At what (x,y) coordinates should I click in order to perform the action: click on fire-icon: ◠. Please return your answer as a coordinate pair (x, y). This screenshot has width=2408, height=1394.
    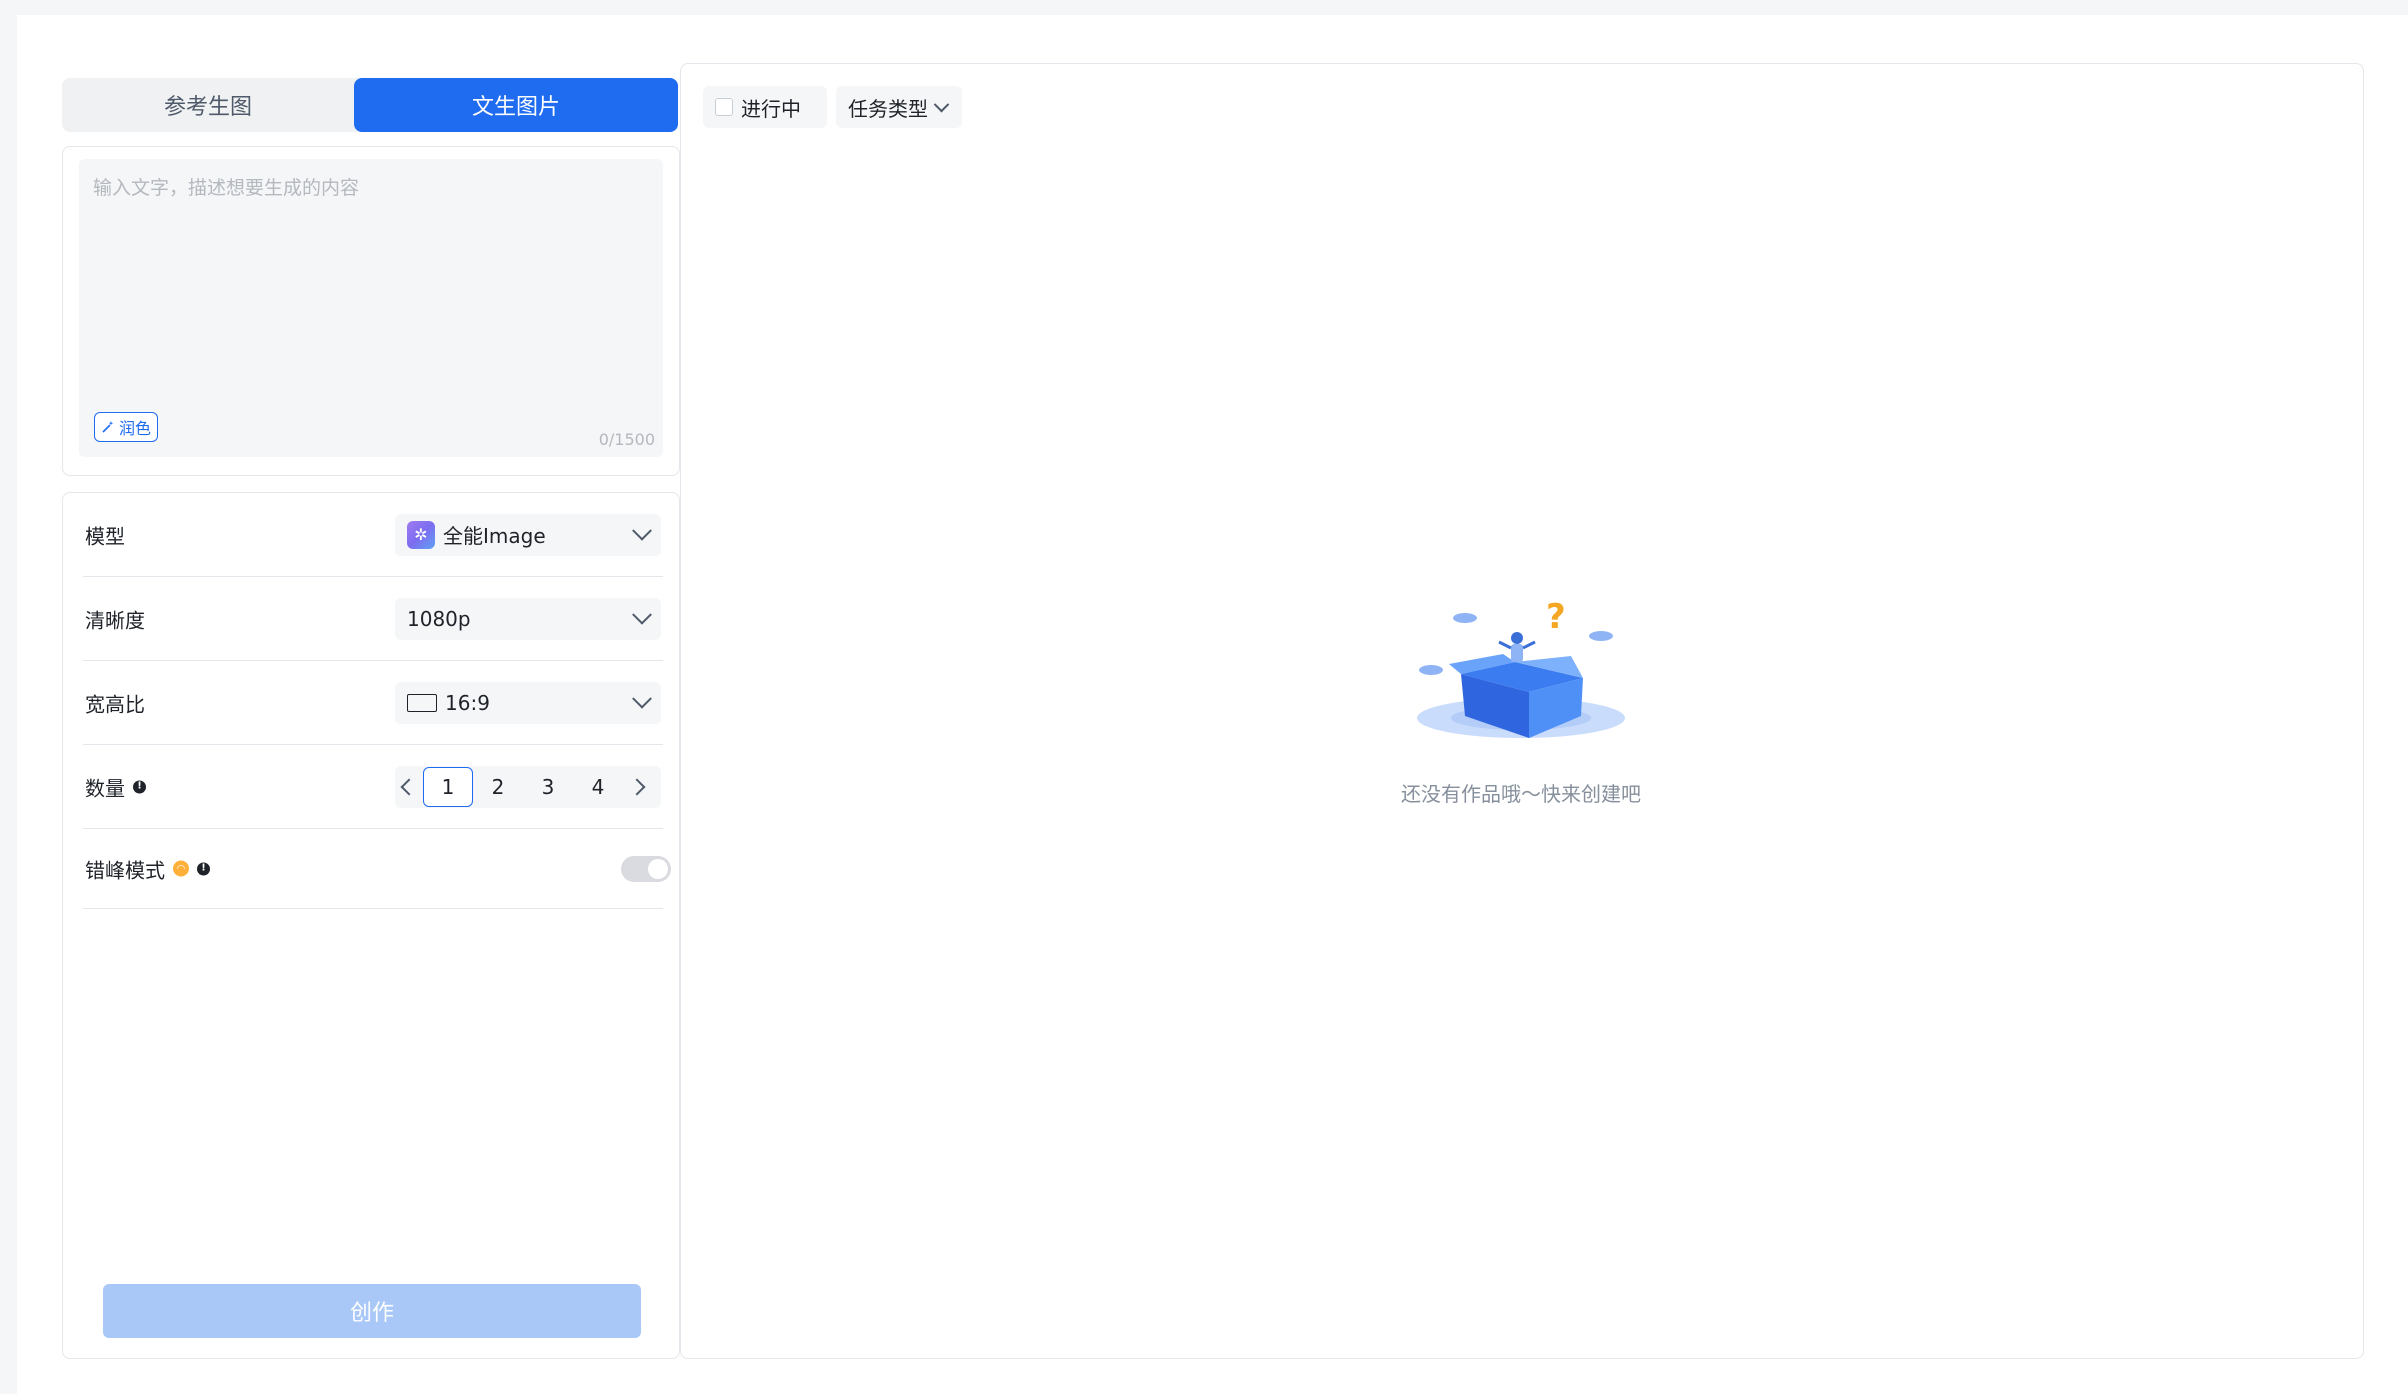
    Looking at the image, I should click on (181, 868).